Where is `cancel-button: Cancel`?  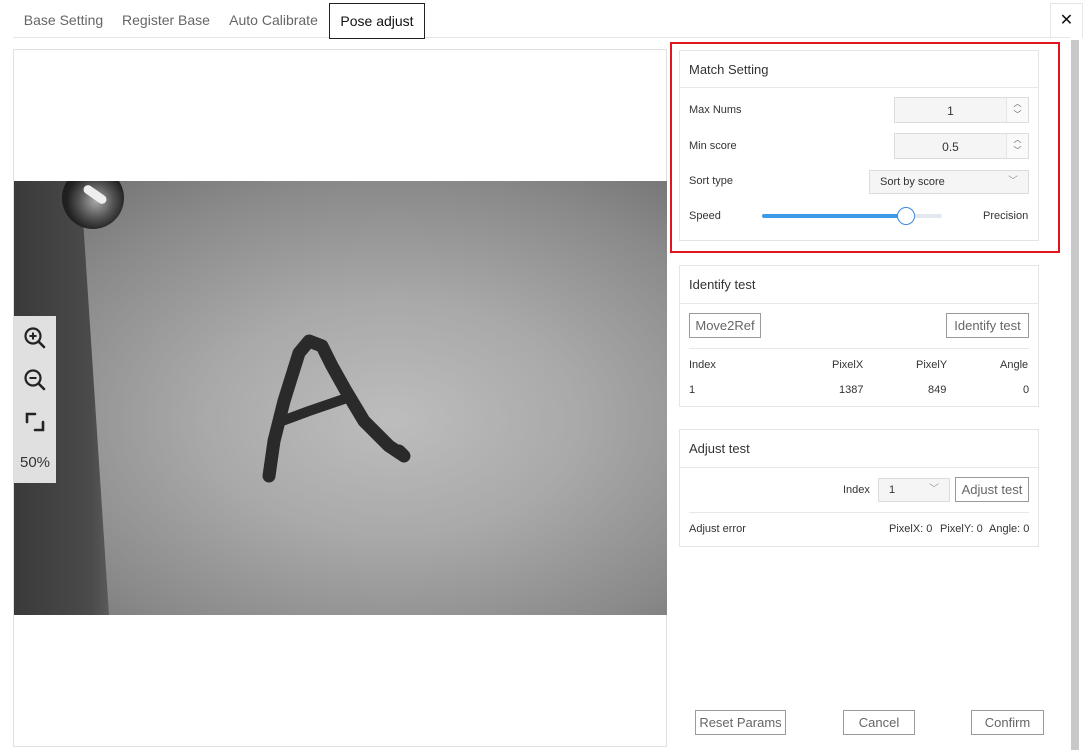 cancel-button: Cancel is located at coordinates (879, 722).